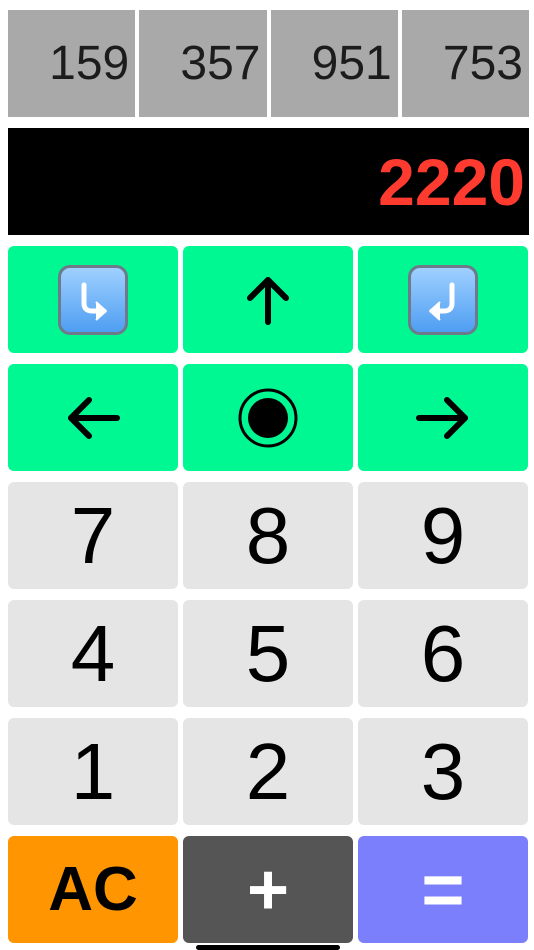  What do you see at coordinates (93, 535) in the screenshot?
I see `digit-7-button: 7` at bounding box center [93, 535].